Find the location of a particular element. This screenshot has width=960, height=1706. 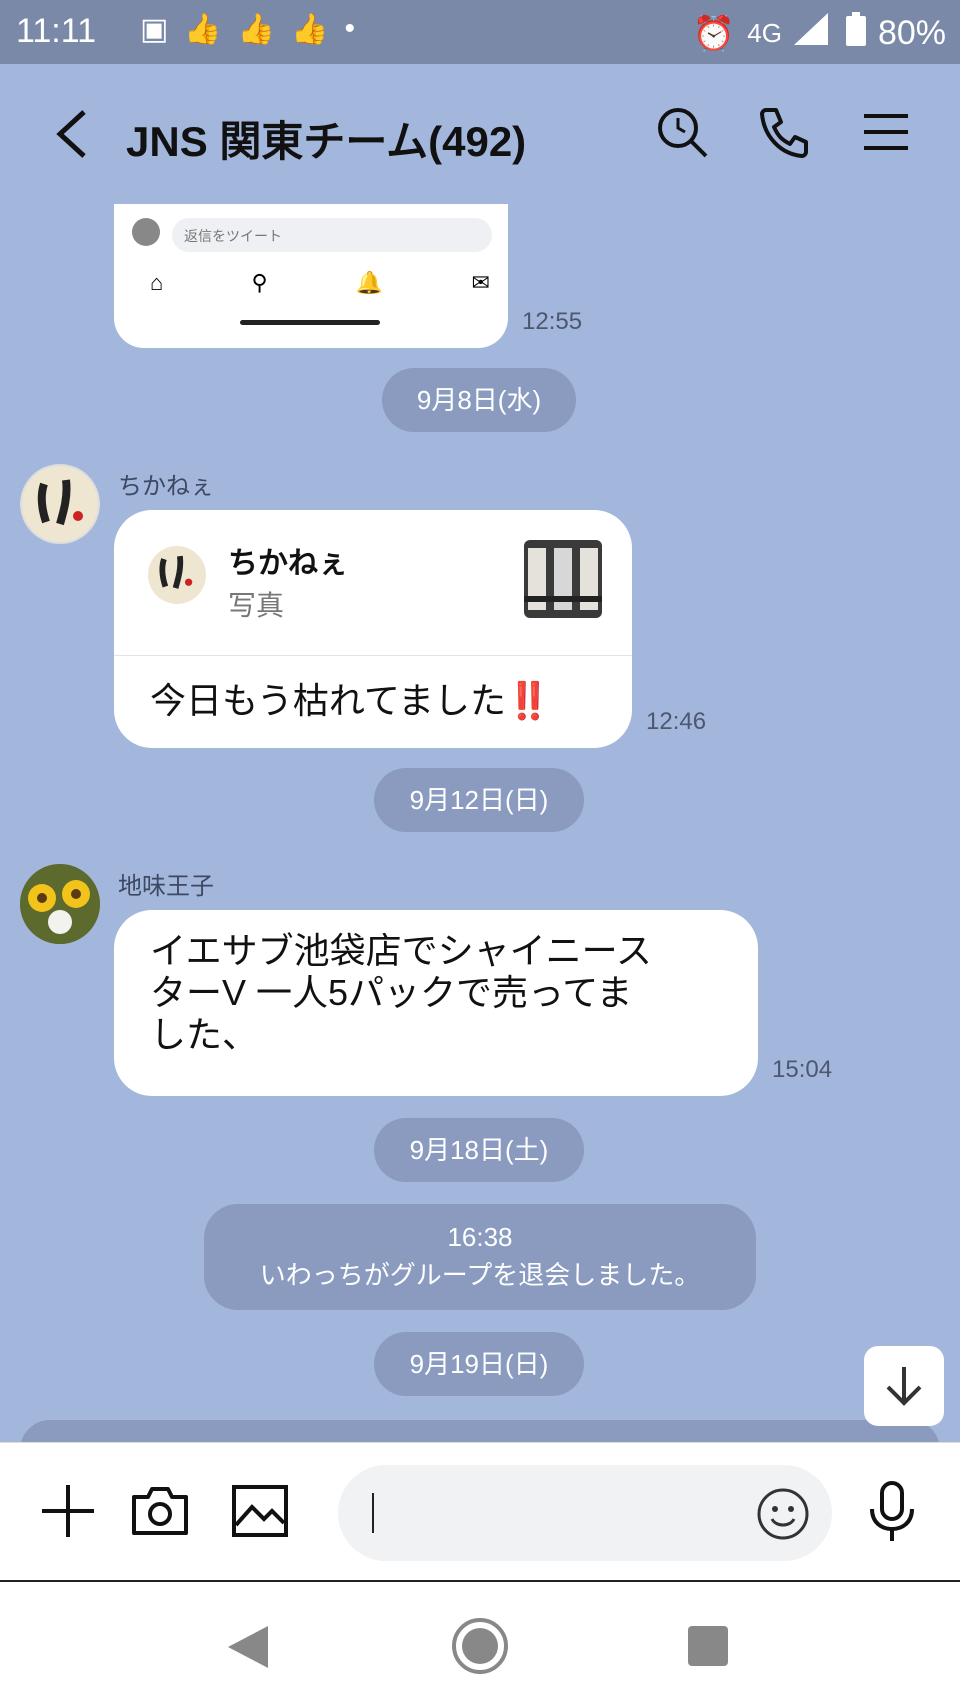

signal-icon is located at coordinates (813, 33).